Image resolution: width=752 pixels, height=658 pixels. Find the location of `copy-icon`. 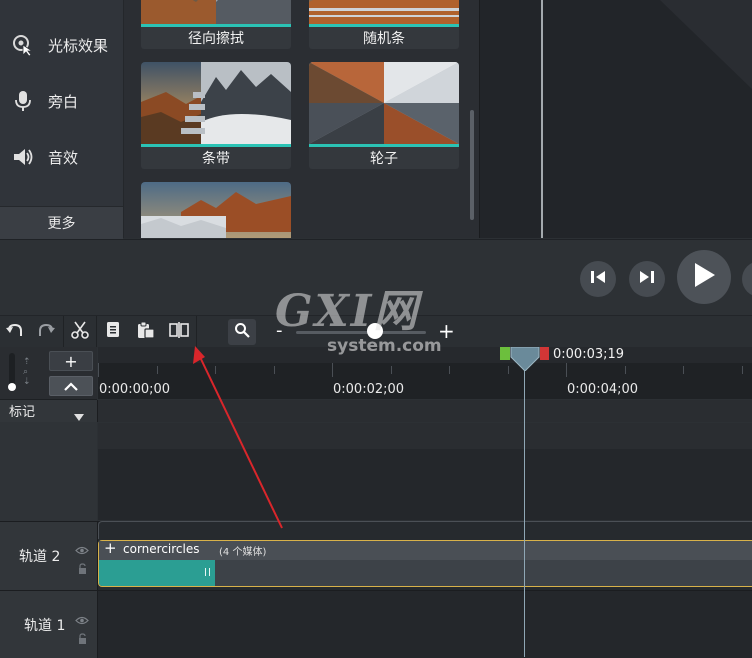

copy-icon is located at coordinates (114, 332).